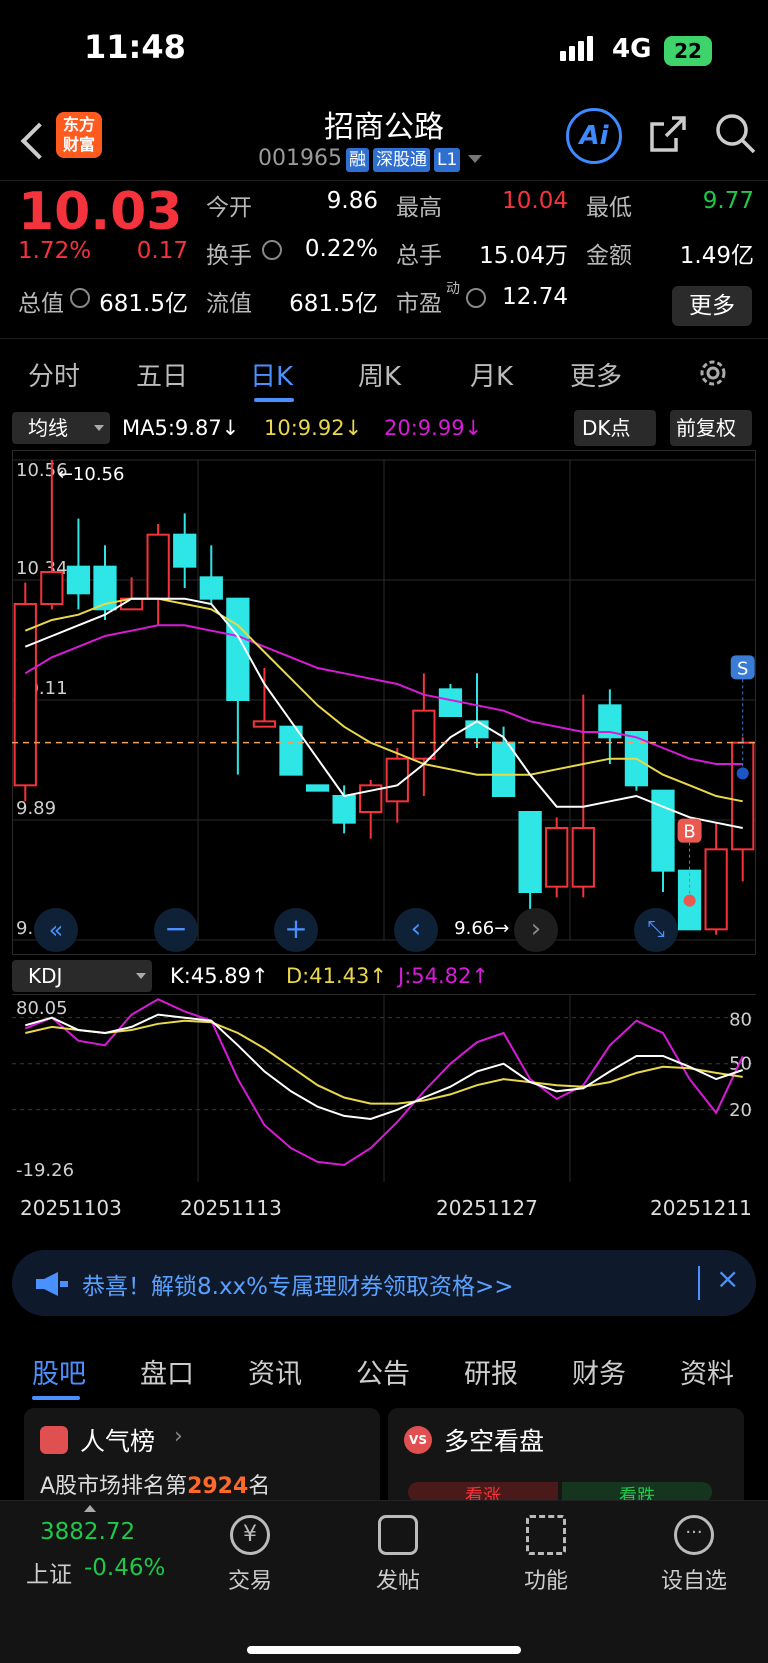 The height and width of the screenshot is (1663, 768). What do you see at coordinates (632, 49) in the screenshot?
I see `network-label: 4G` at bounding box center [632, 49].